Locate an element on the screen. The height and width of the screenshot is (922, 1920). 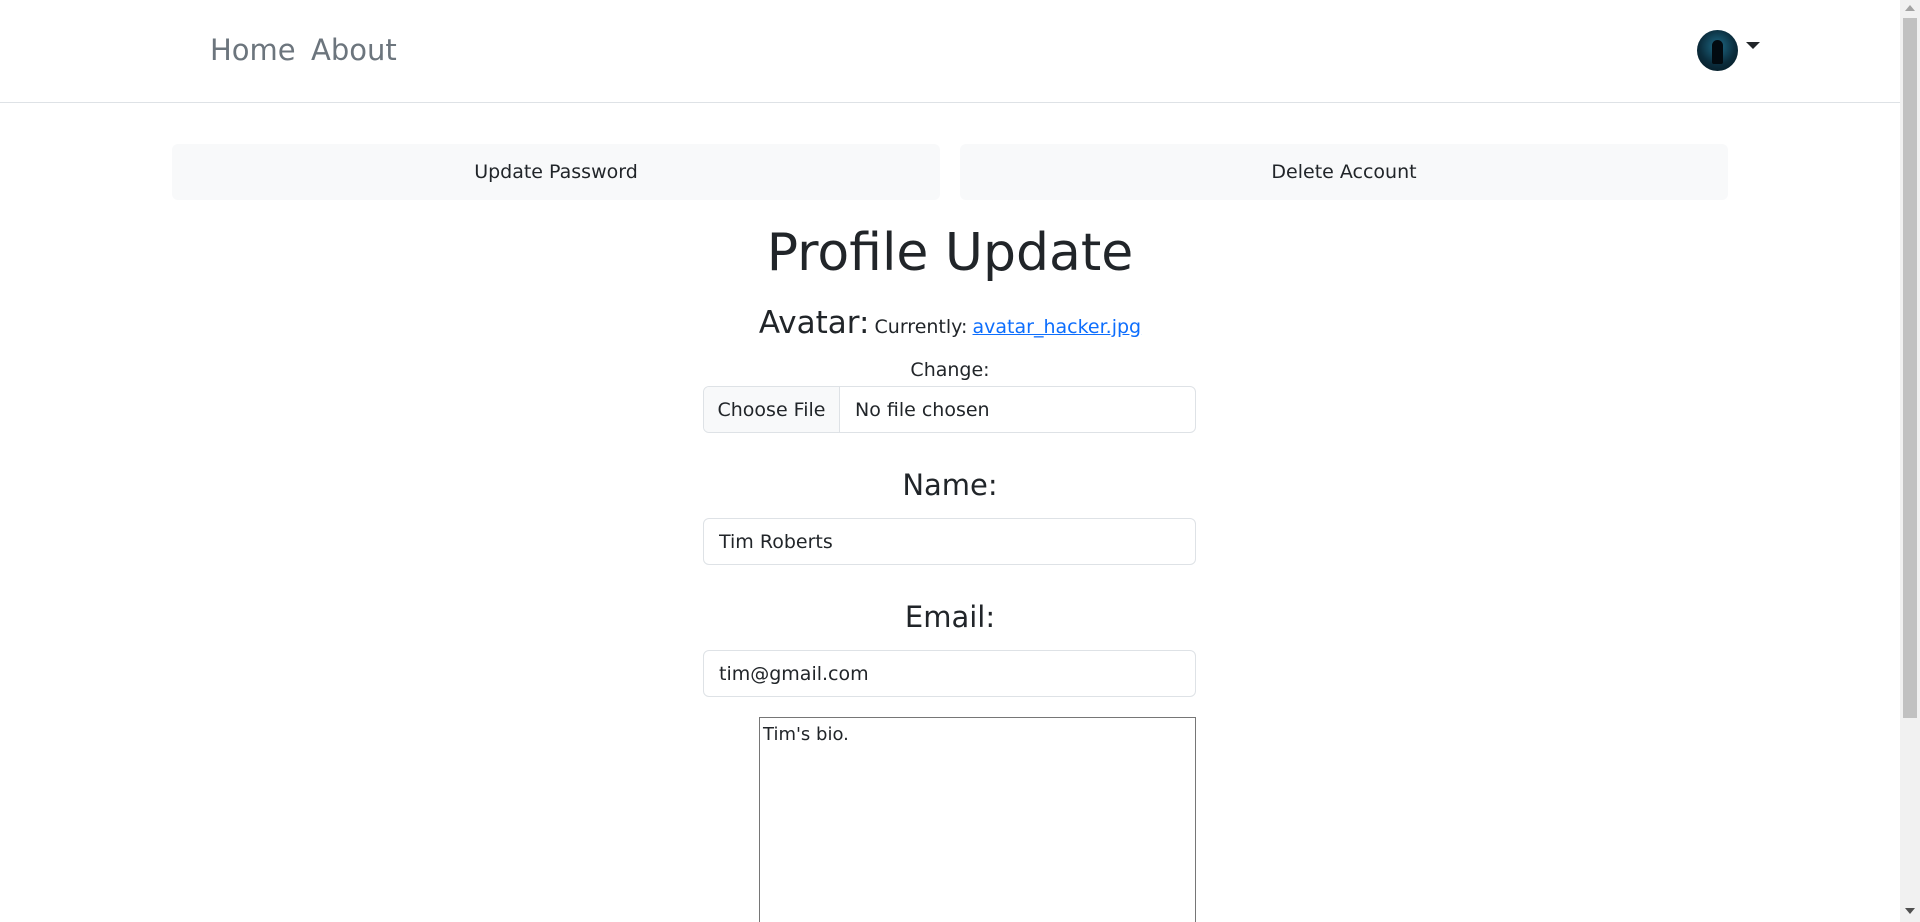
email-label: Email: is located at coordinates (950, 617).